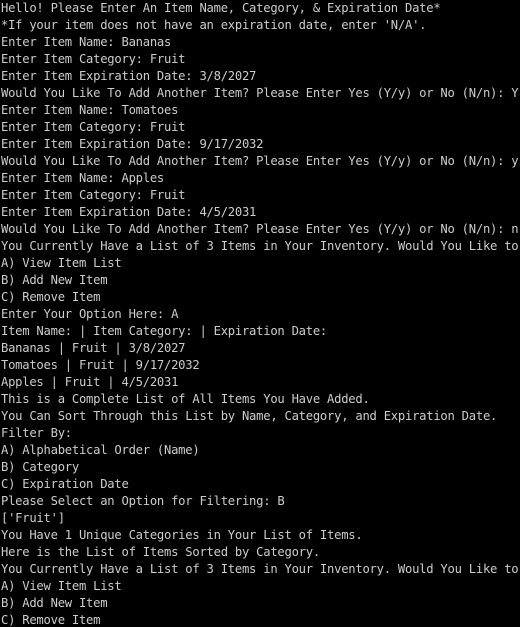 This screenshot has height=627, width=520. I want to click on terminal-line: Bananas | Fruit | 3/8/2027, so click(93, 348).